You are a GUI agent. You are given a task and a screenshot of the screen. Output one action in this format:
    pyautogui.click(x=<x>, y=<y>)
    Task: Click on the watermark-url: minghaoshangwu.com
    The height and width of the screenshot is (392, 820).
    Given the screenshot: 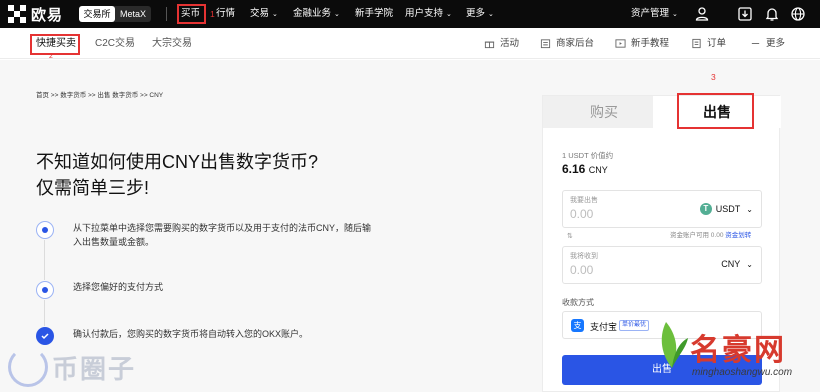 What is the action you would take?
    pyautogui.click(x=742, y=372)
    